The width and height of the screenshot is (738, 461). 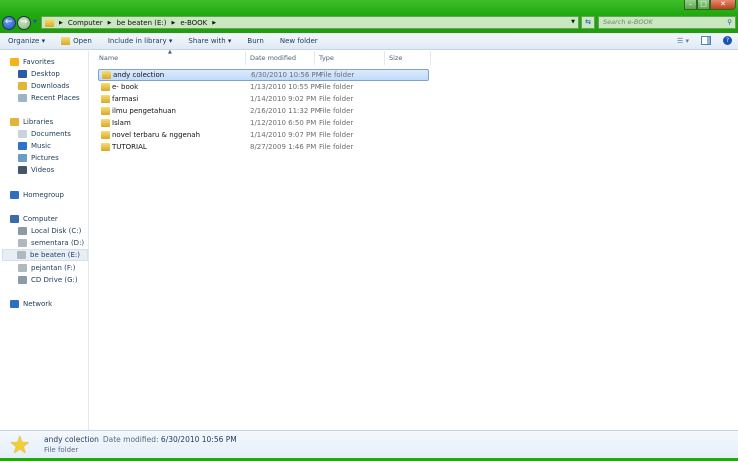 I want to click on cd-drive-icon, so click(x=22, y=280).